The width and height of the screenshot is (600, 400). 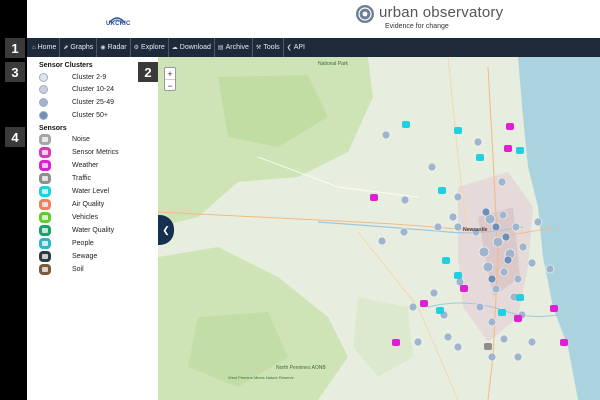 I want to click on cloud-download-icon: ☁, so click(x=174, y=48).